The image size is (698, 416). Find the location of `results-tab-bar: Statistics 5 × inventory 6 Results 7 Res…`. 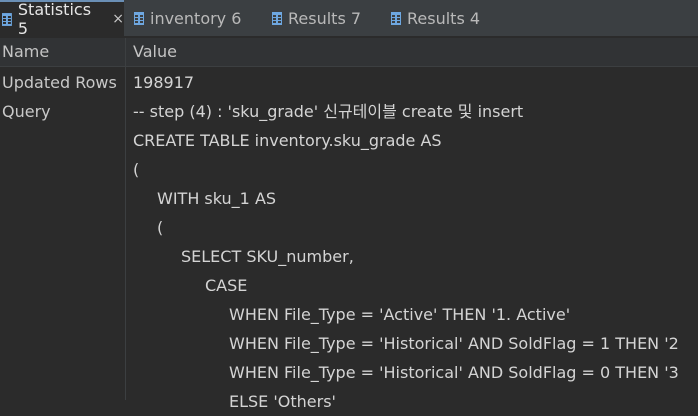

results-tab-bar: Statistics 5 × inventory 6 Results 7 Res… is located at coordinates (349, 19).